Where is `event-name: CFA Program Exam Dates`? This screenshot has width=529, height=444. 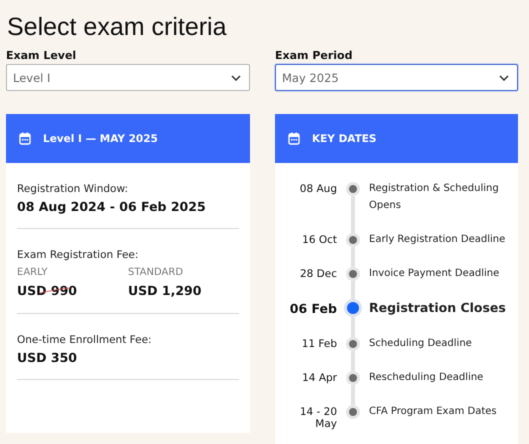 event-name: CFA Program Exam Dates is located at coordinates (433, 412).